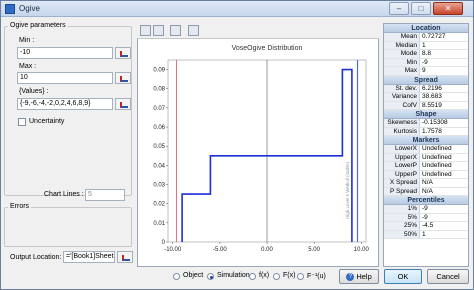 The image size is (474, 290). What do you see at coordinates (426, 45) in the screenshot?
I see `stat-row: Median 1` at bounding box center [426, 45].